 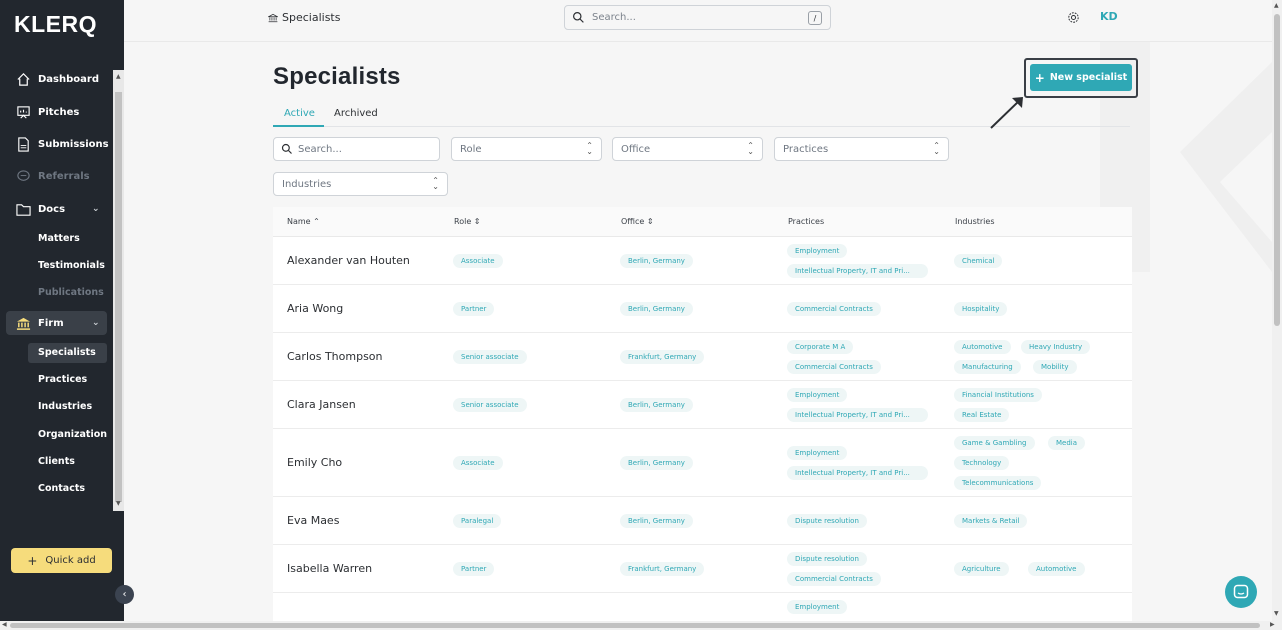 I want to click on scroll-left-arrow-icon: ◀, so click(x=4, y=624).